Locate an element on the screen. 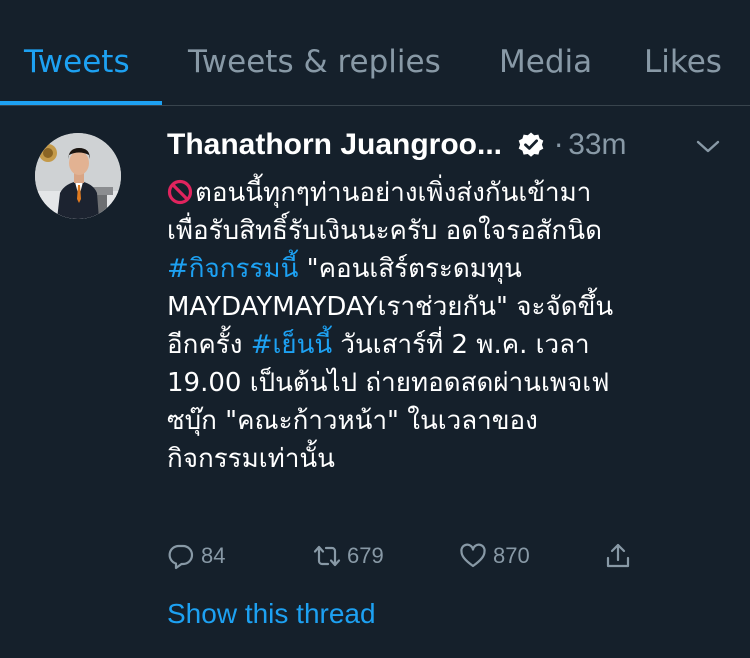  tweet-actions: 84 679 870 is located at coordinates (407, 556).